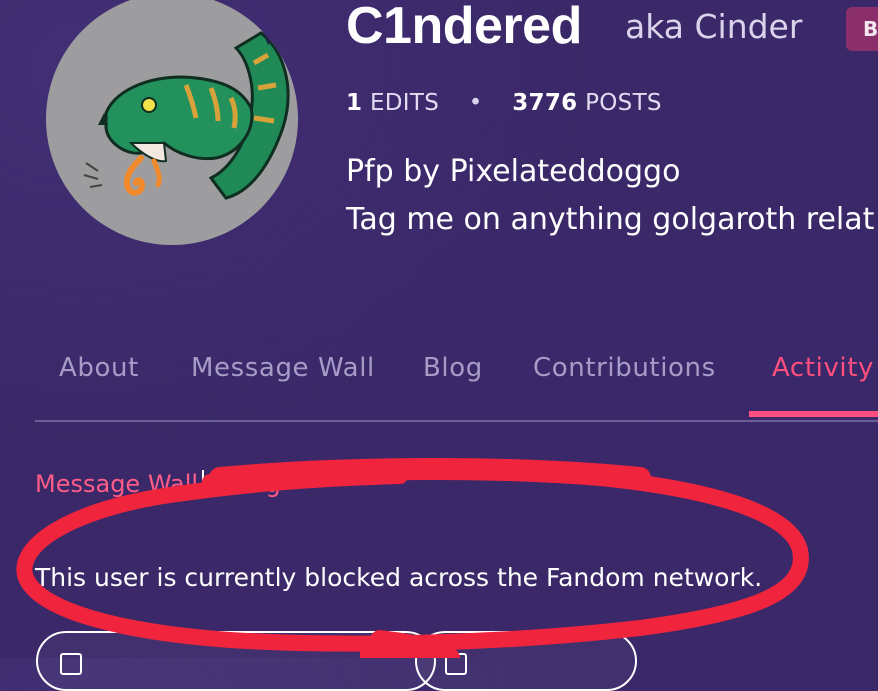 This screenshot has height=691, width=878. I want to click on tabs-divider, so click(456, 421).